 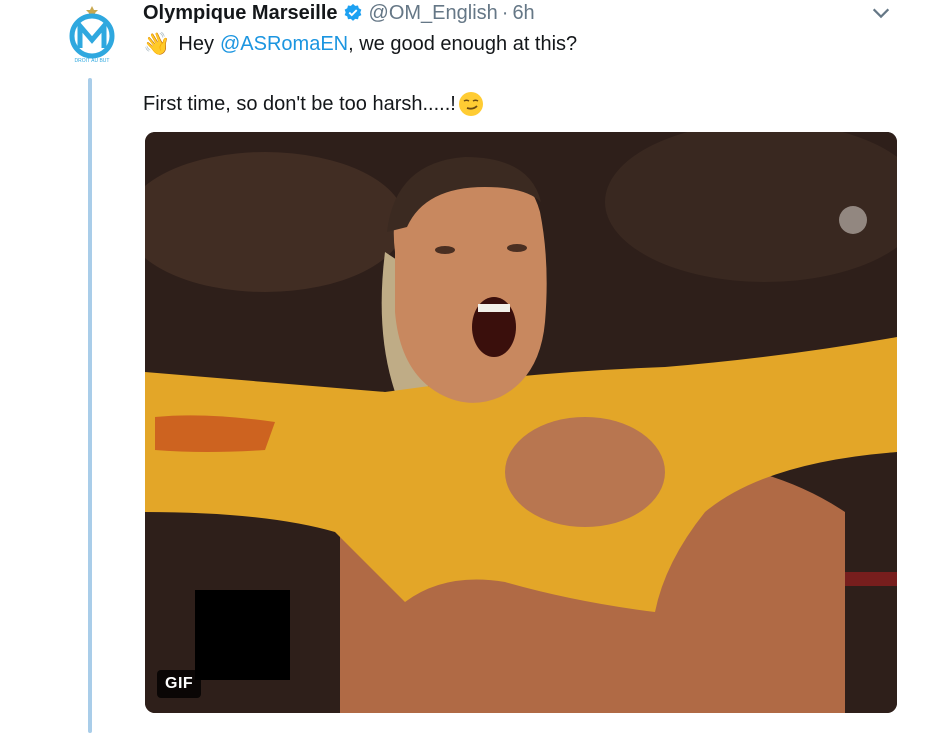 I want to click on mention-link: @ASRomaEN, so click(x=284, y=44).